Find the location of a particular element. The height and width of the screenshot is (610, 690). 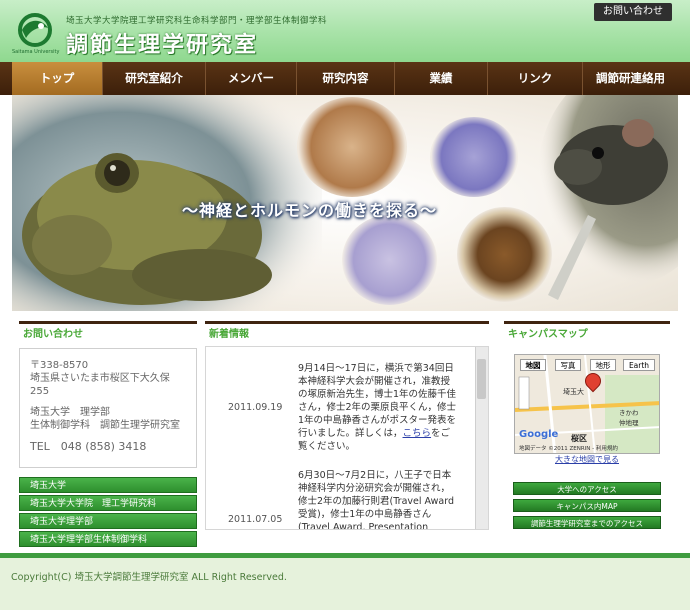

main-nav: トップ 研究室紹介 メンバー 研究内容 業績 リンク 調節研連絡用 is located at coordinates (345, 78).